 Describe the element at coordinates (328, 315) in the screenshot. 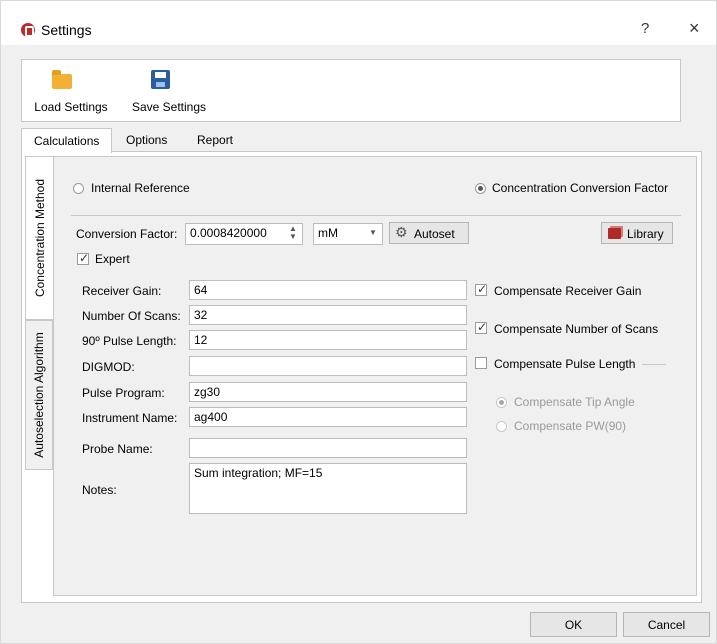

I see `number-of-scans-input: 32` at that location.